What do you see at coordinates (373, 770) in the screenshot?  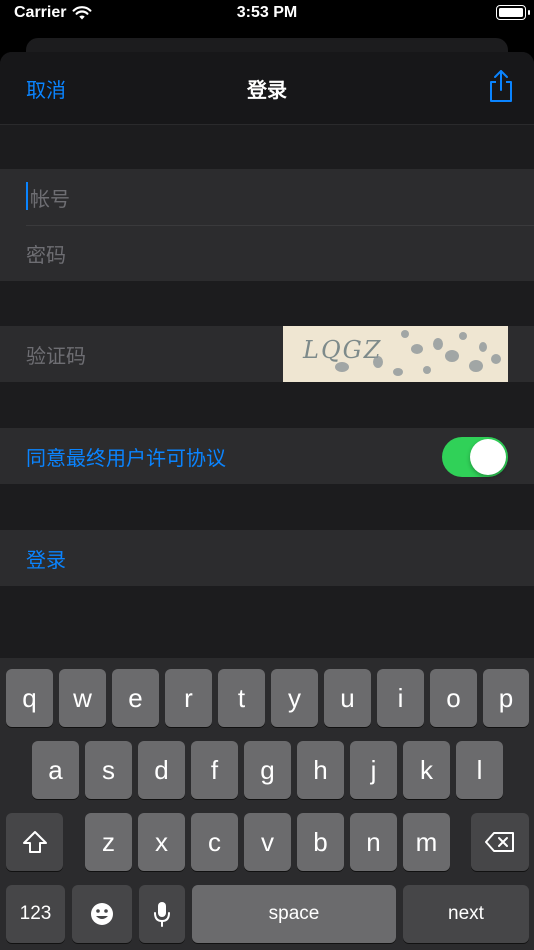 I see `key-j: j` at bounding box center [373, 770].